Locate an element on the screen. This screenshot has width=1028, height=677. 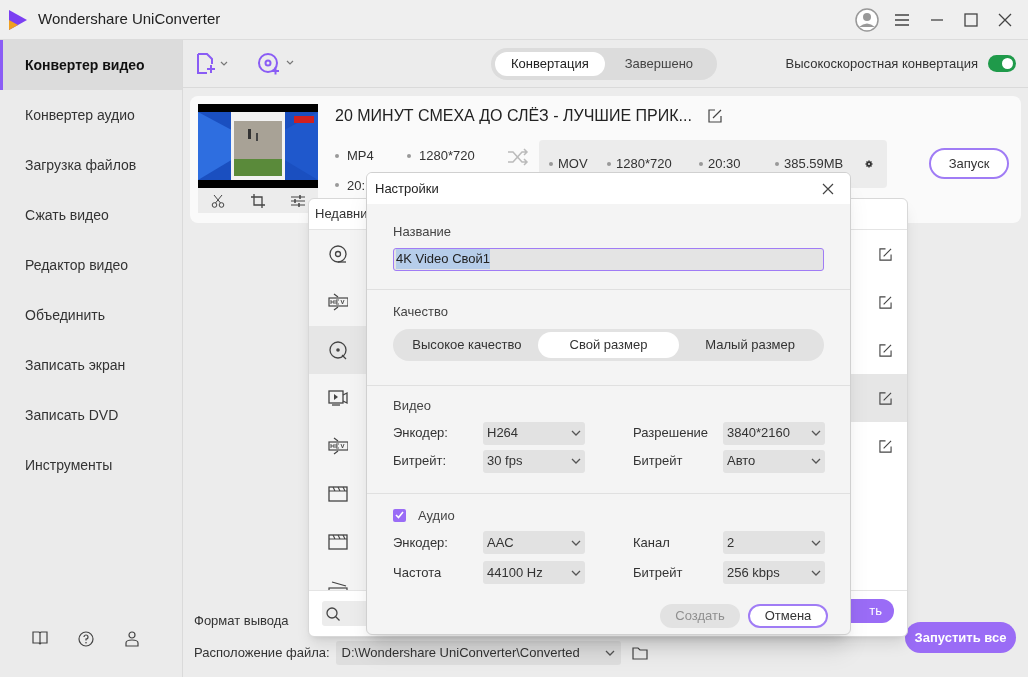
field-label: Канал is located at coordinates (652, 542).